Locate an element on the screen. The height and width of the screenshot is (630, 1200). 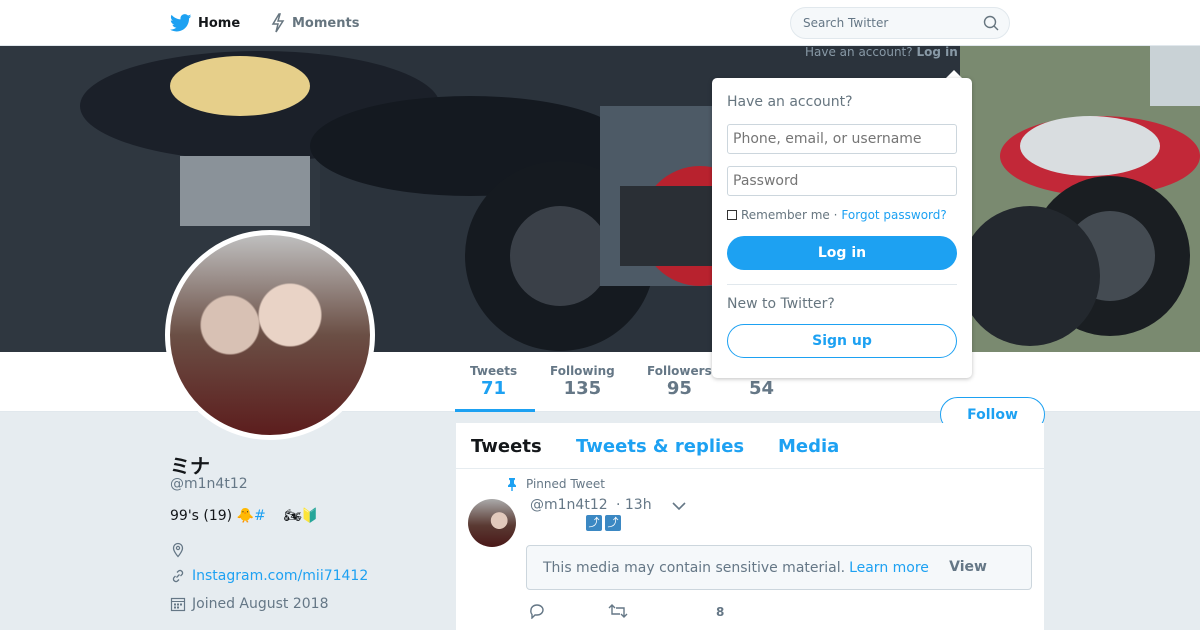
nav-moments-label: Moments is located at coordinates (326, 23).